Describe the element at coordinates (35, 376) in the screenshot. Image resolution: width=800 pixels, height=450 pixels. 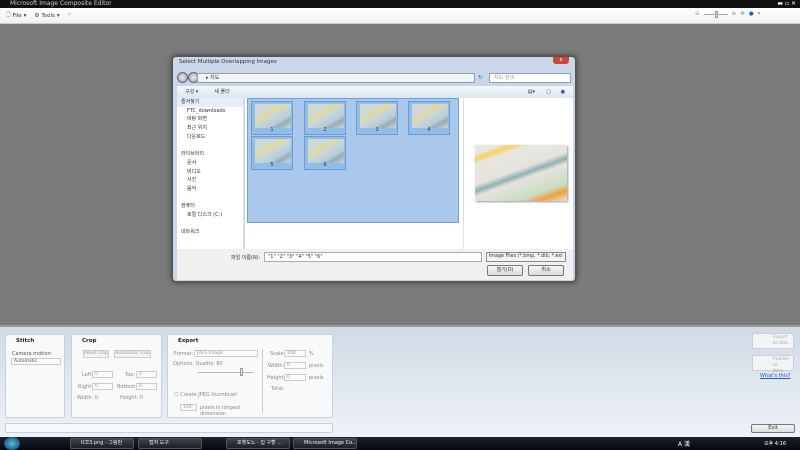
I see `stitch-section: Stitch Camera motion: Automatic` at that location.